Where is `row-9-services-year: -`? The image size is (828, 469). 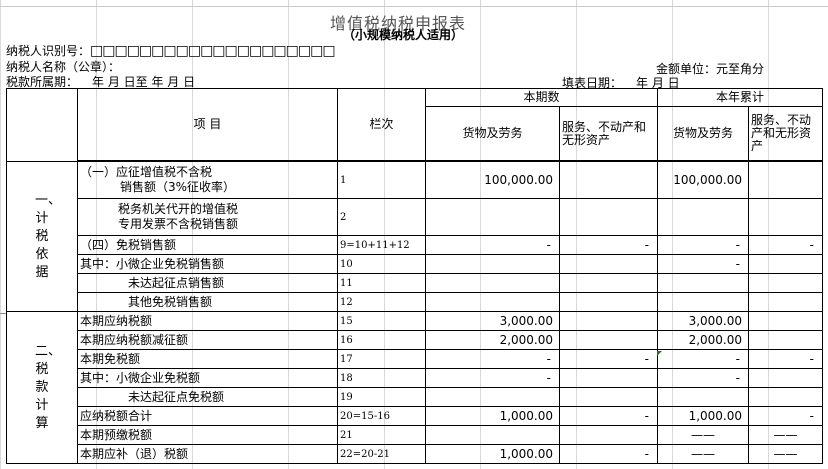 row-9-services-year: - is located at coordinates (785, 245).